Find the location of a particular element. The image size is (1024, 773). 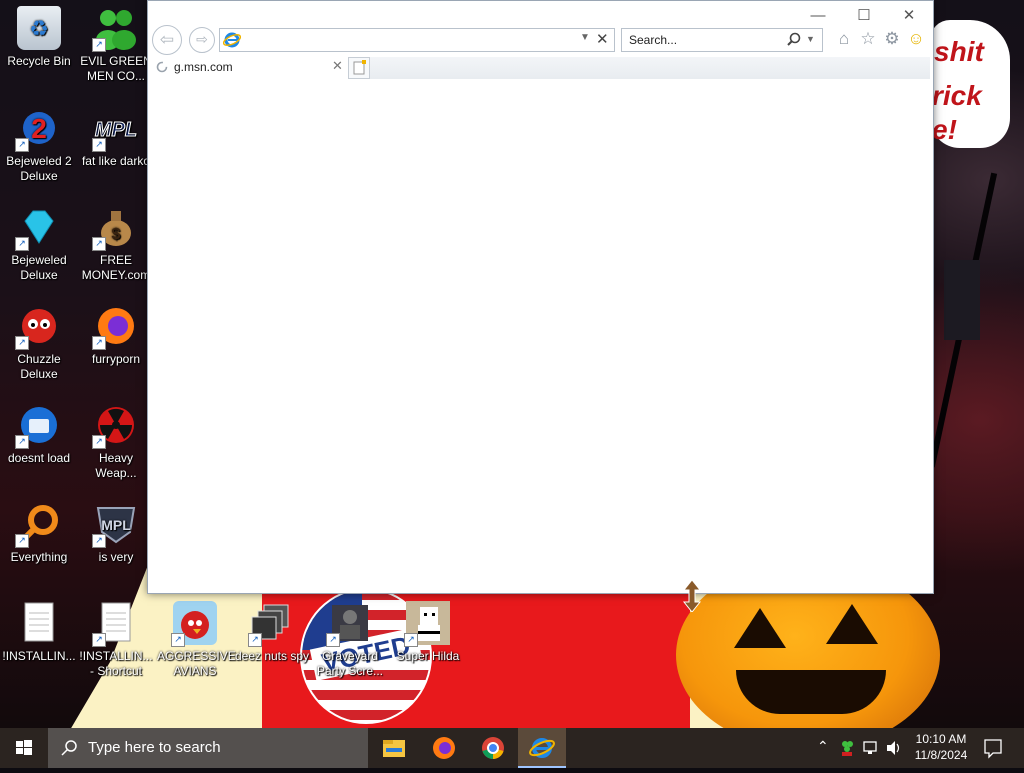

tab-close-icon: ✕ is located at coordinates (337, 66).